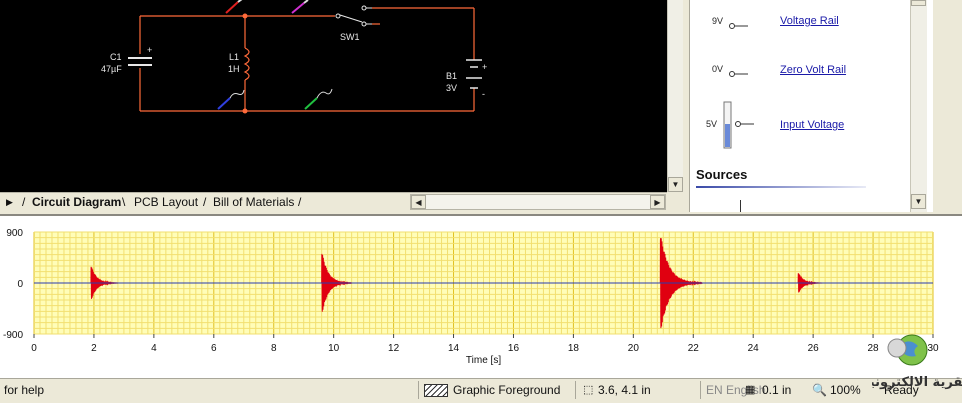  I want to click on grid-icon: ▦, so click(750, 390).